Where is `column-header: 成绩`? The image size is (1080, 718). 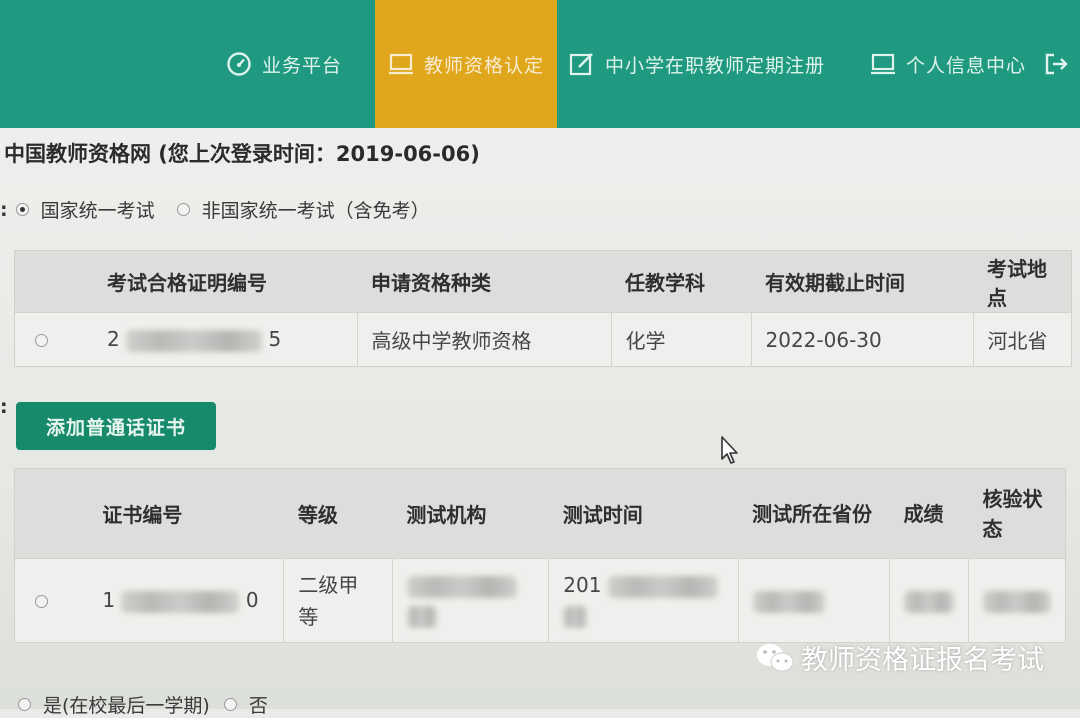
column-header: 成绩 is located at coordinates (929, 513).